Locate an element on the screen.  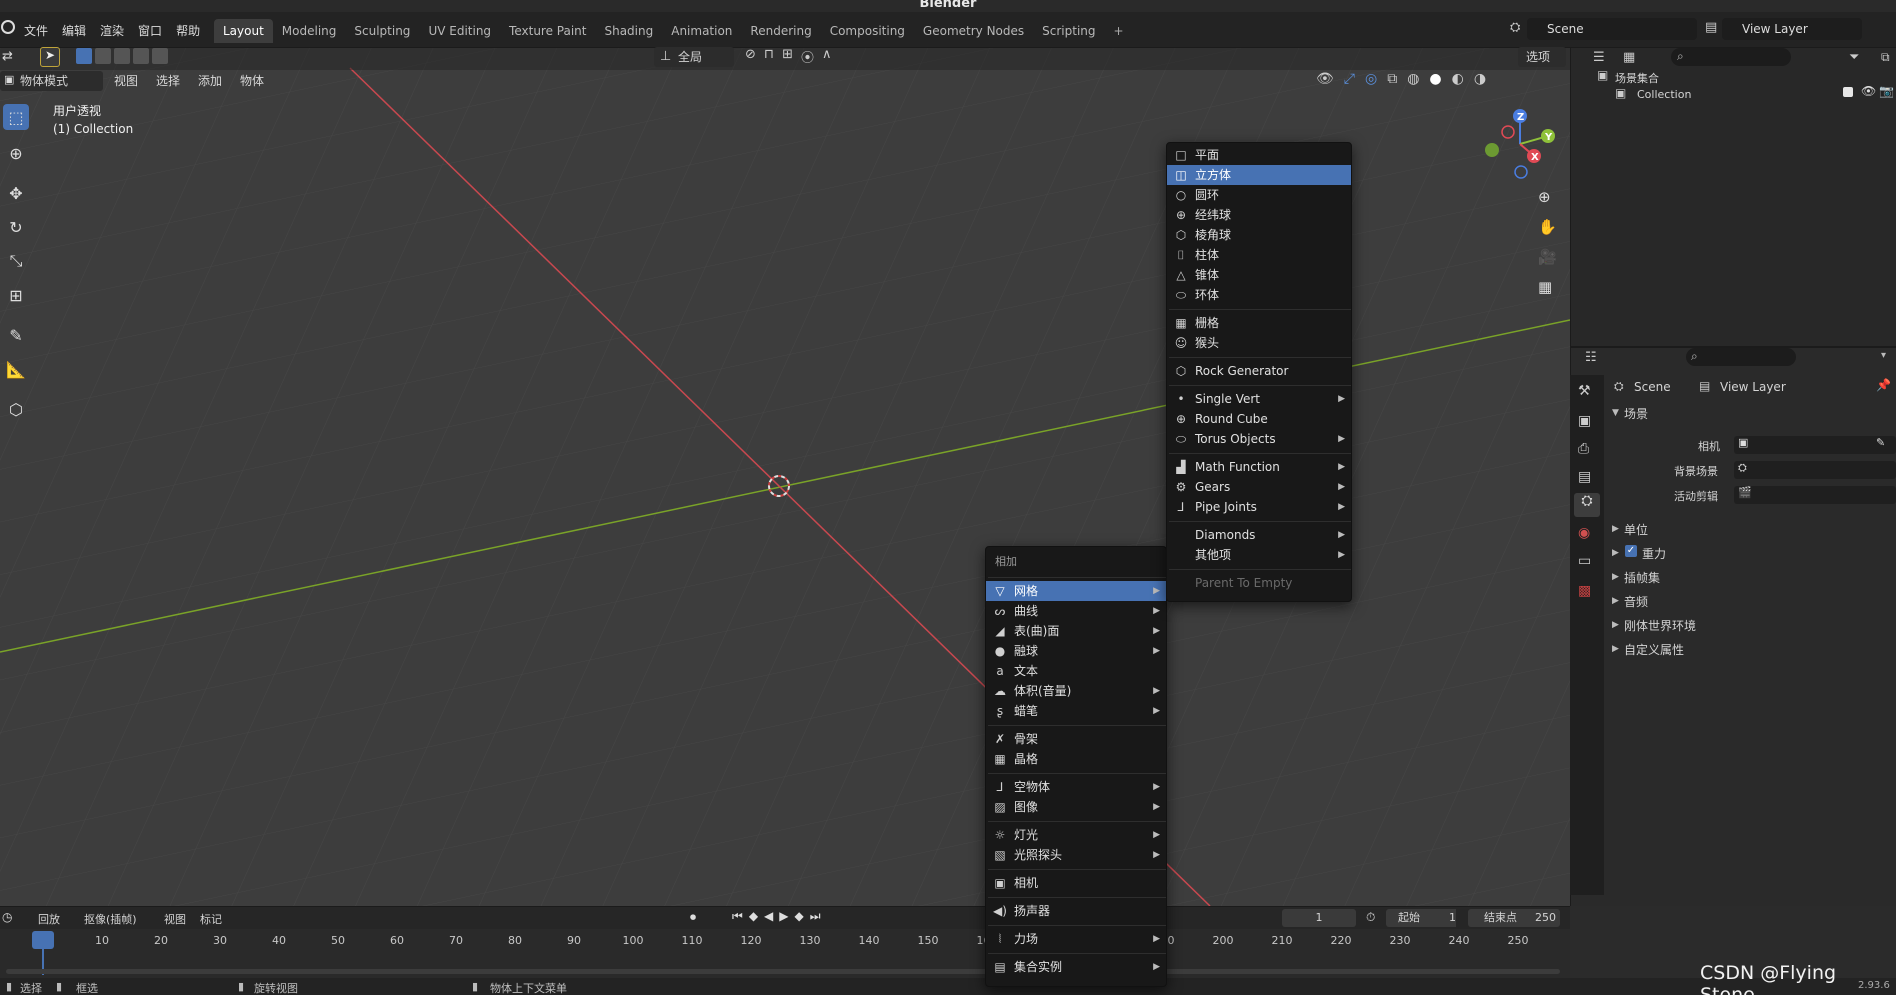
filter-icon: ⏷ is located at coordinates (1854, 57).